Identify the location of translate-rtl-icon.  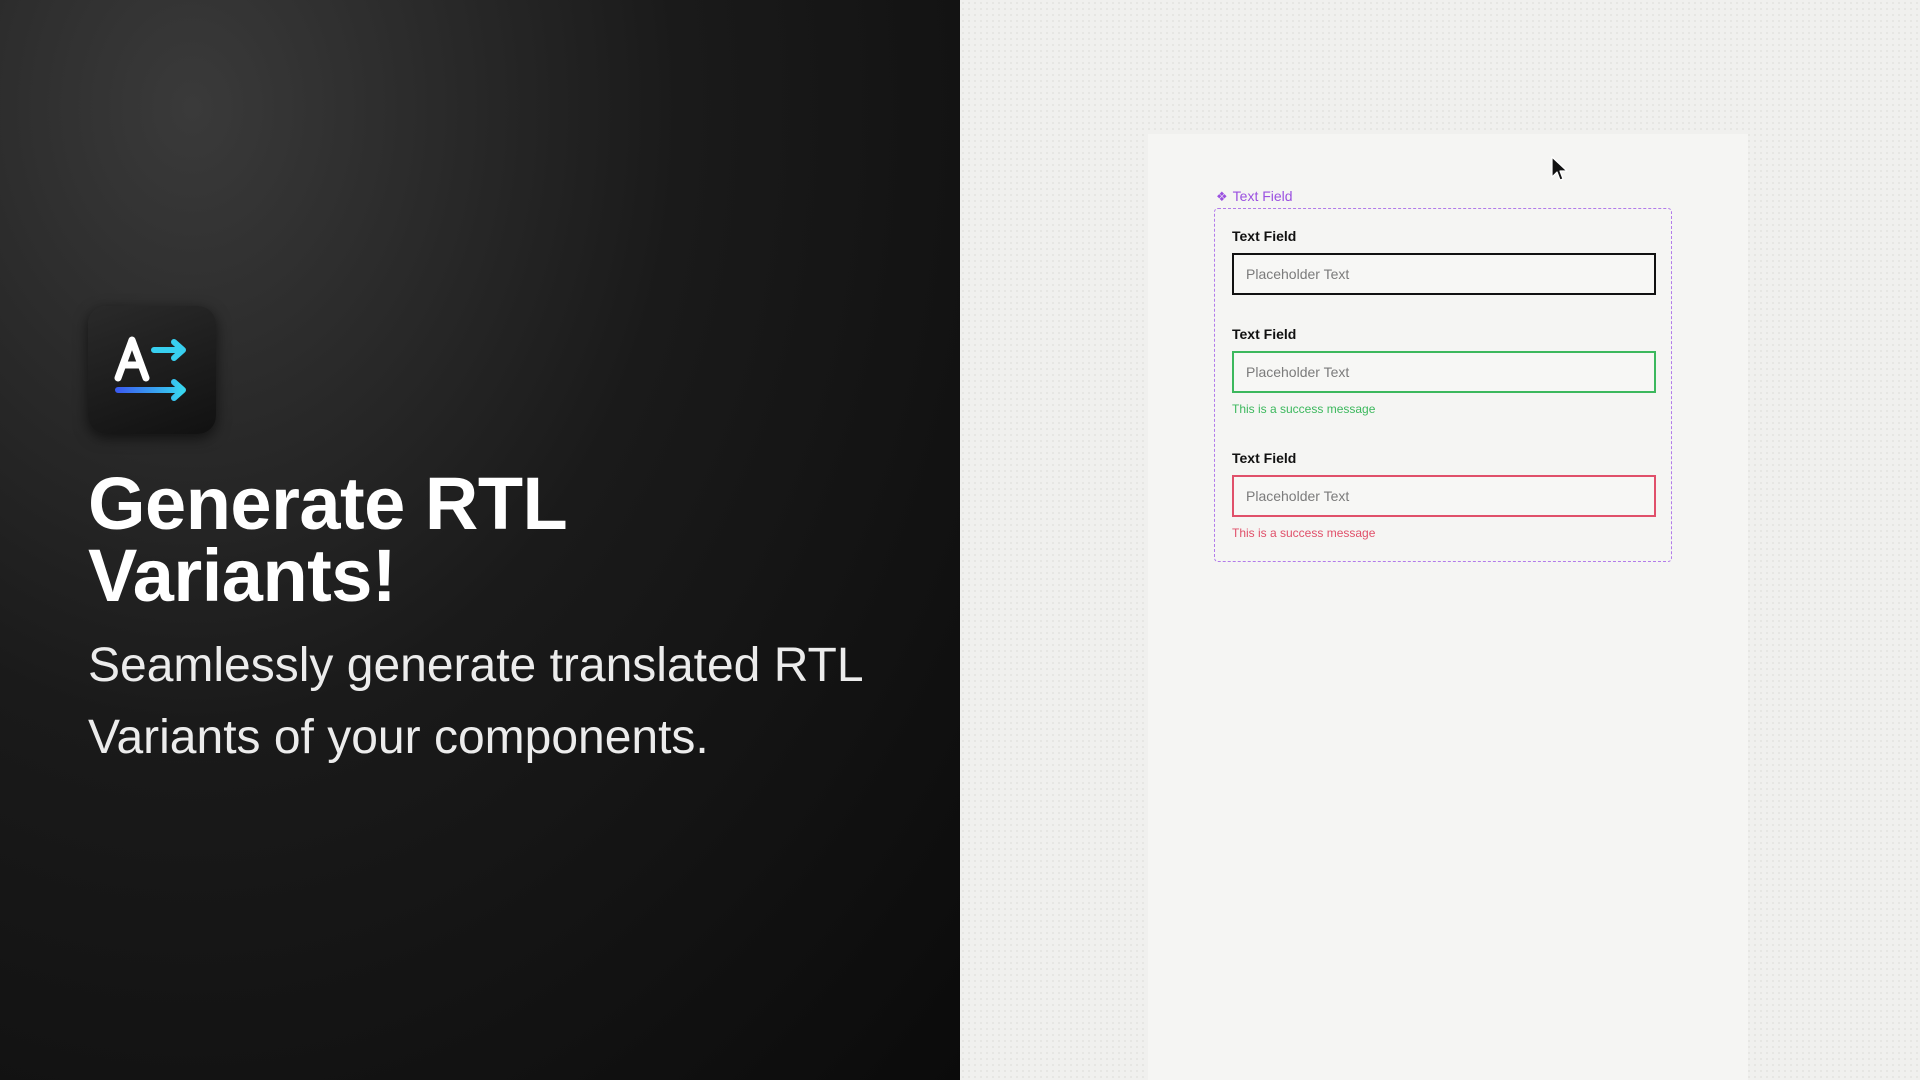
(152, 370).